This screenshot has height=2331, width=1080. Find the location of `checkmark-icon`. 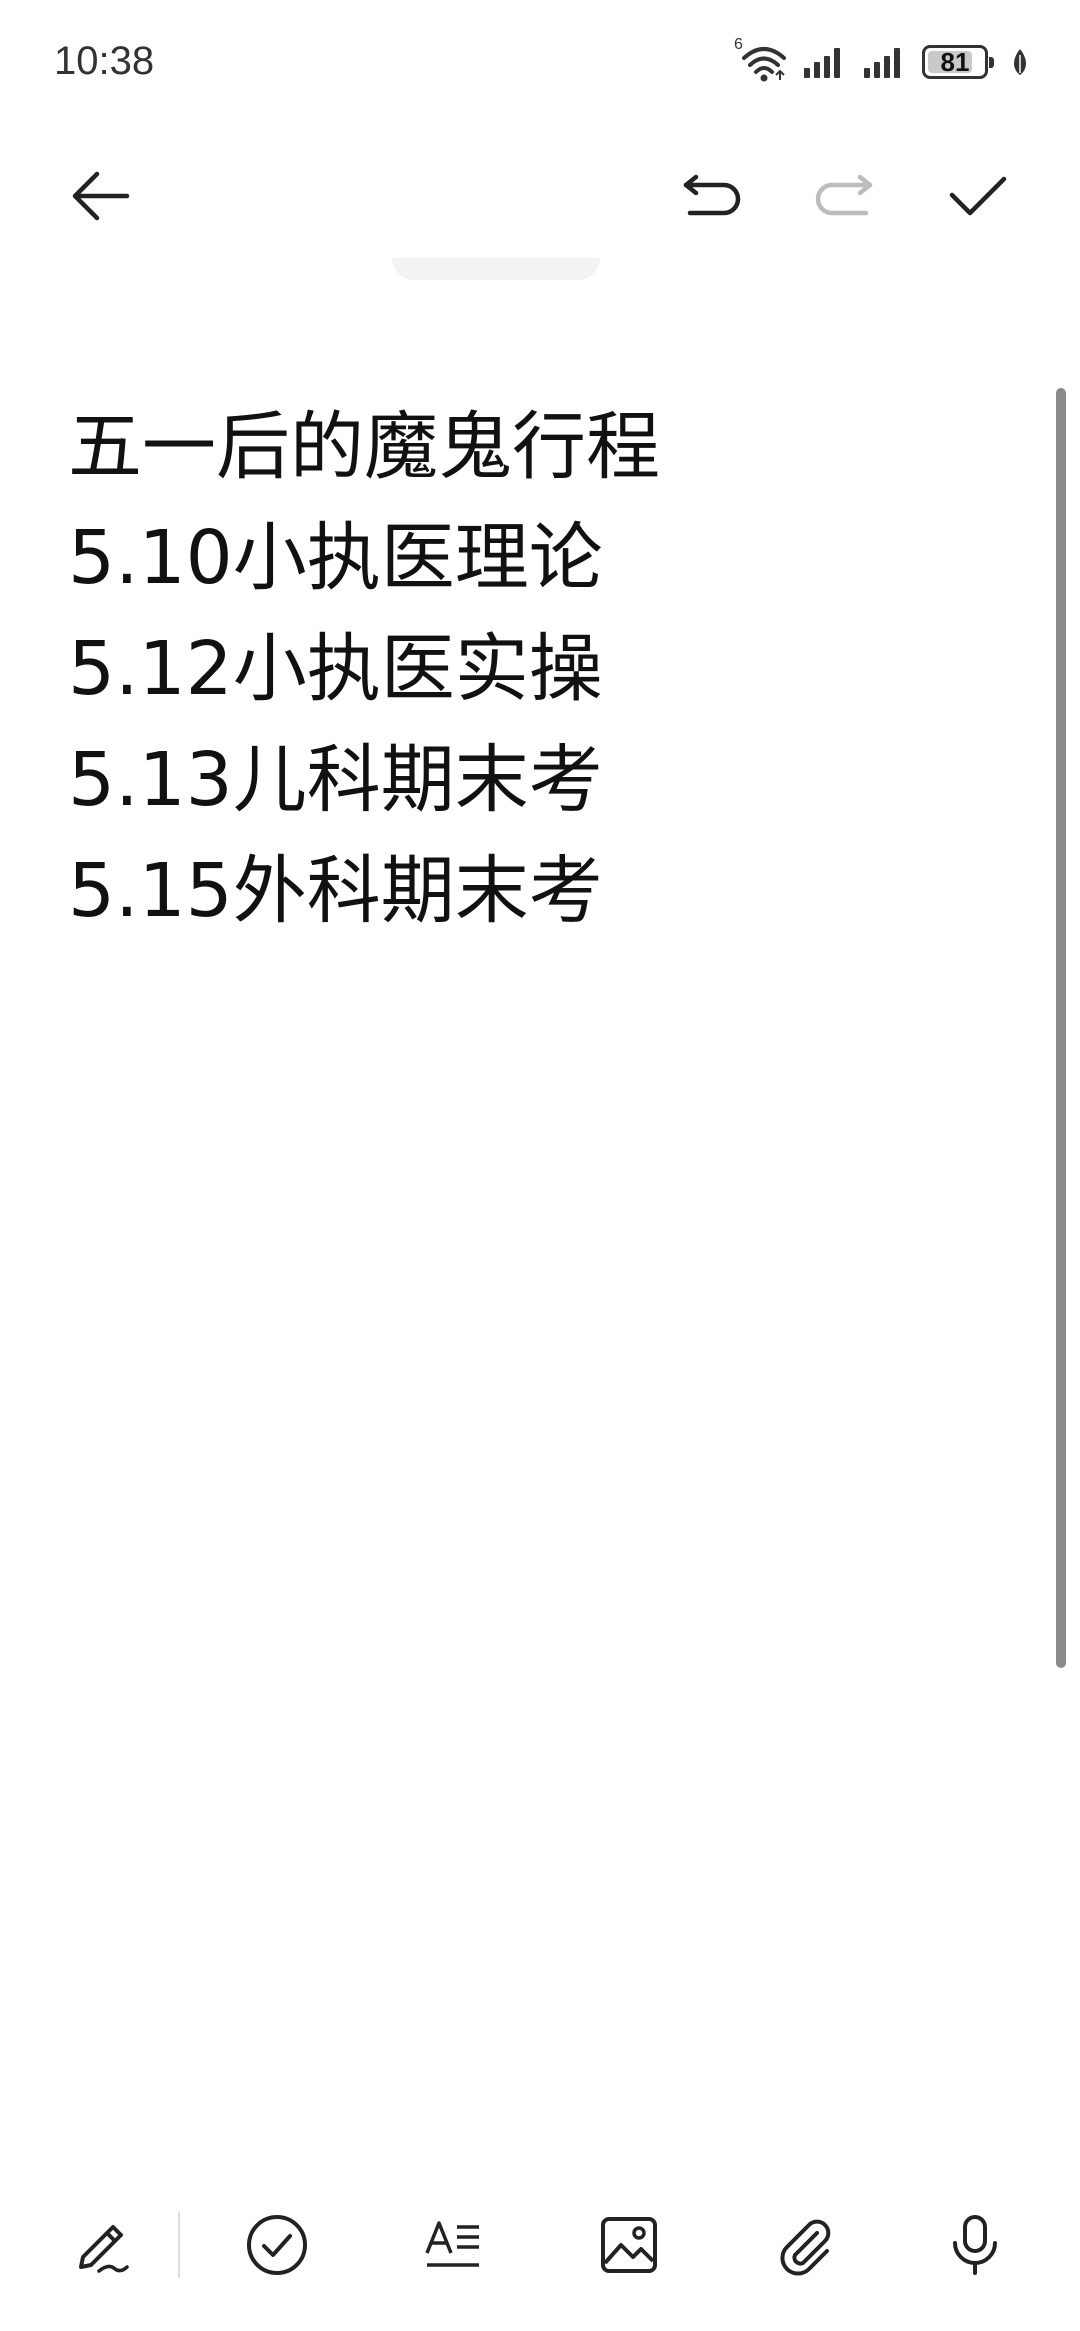

checkmark-icon is located at coordinates (978, 196).